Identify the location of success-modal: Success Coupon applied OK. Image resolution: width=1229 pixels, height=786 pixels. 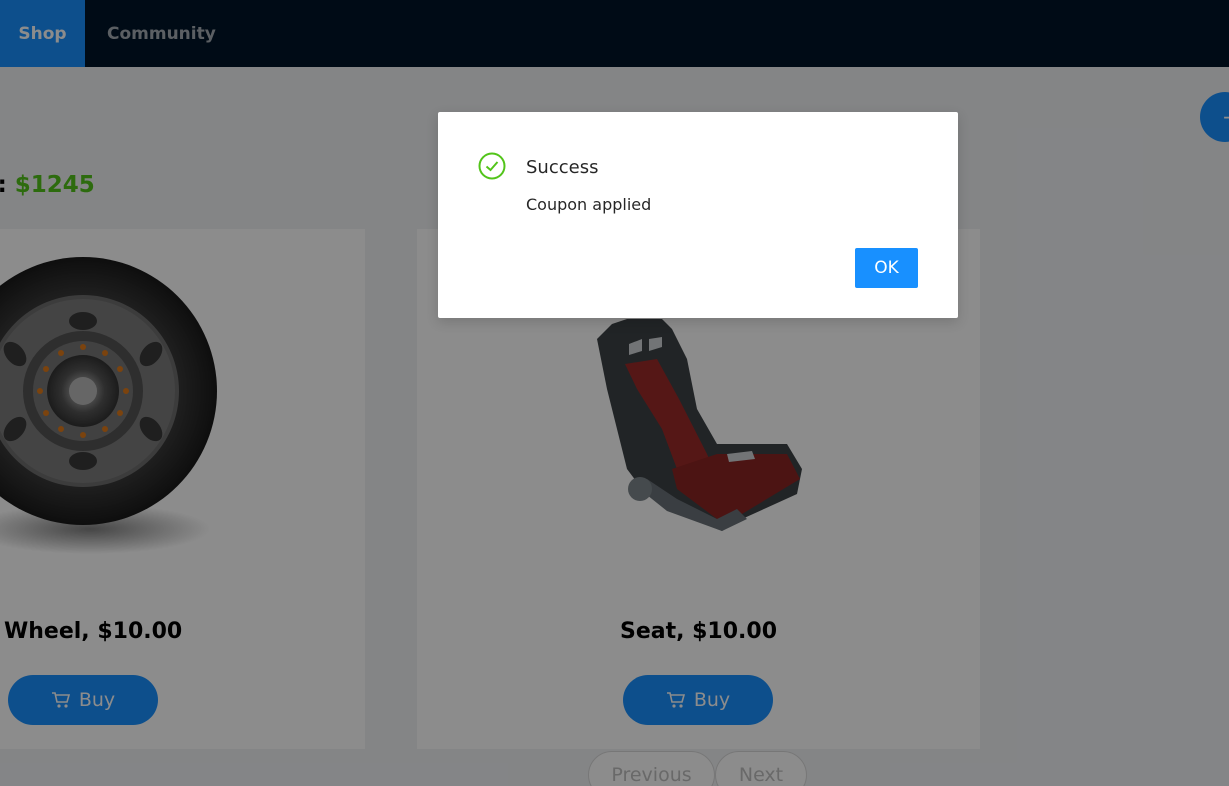
(698, 215).